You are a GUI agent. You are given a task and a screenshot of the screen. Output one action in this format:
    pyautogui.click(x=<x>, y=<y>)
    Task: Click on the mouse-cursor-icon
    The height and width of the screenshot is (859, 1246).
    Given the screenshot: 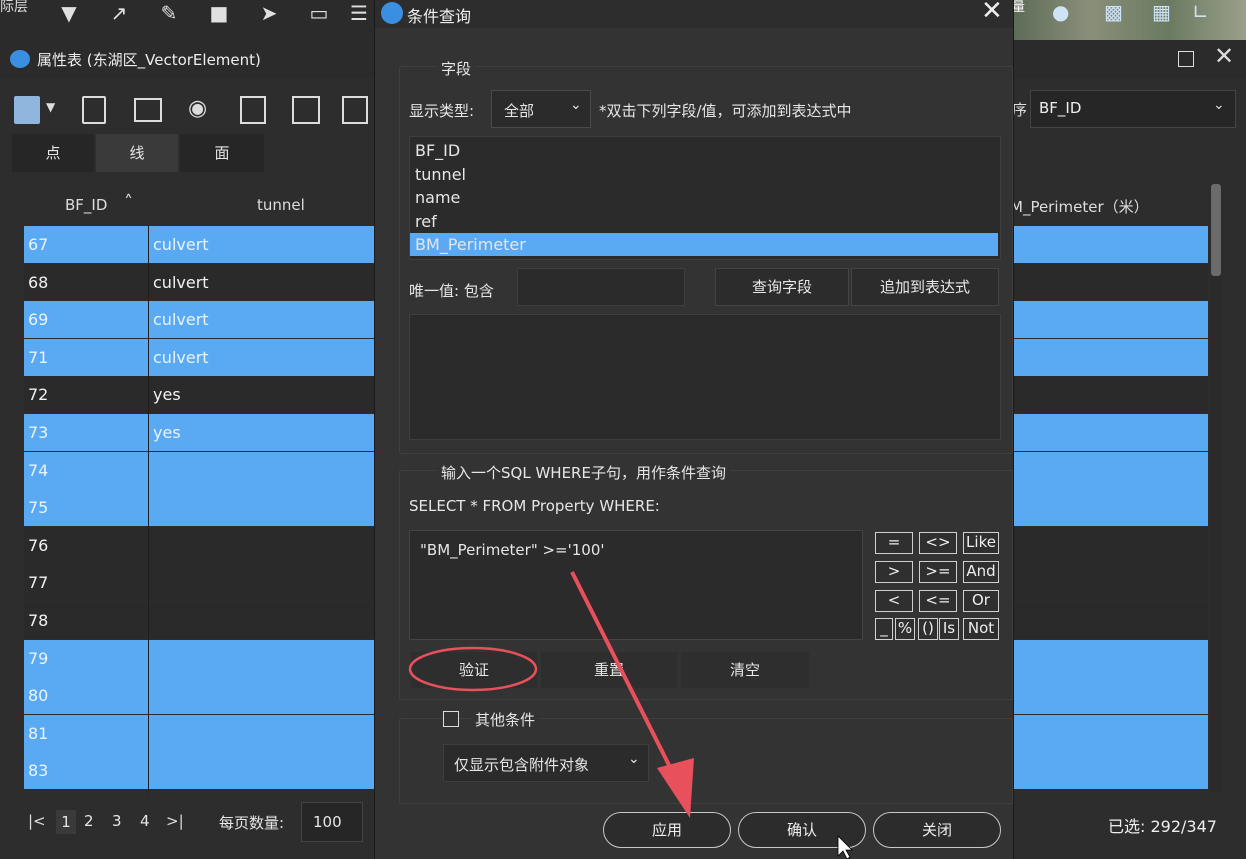 What is the action you would take?
    pyautogui.click(x=845, y=847)
    